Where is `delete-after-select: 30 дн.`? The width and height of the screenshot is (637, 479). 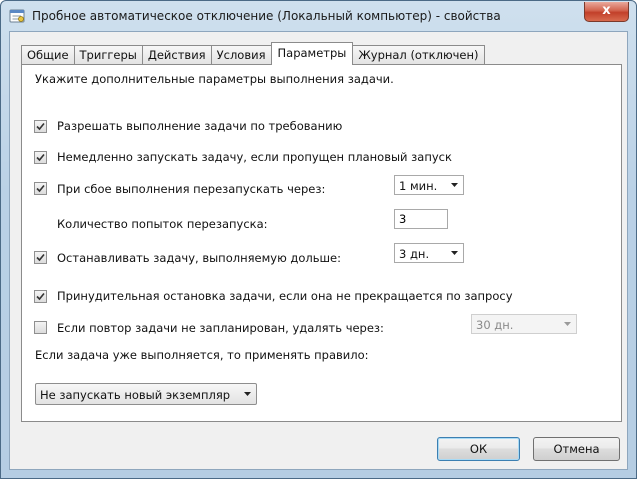 delete-after-select: 30 дн. is located at coordinates (524, 324).